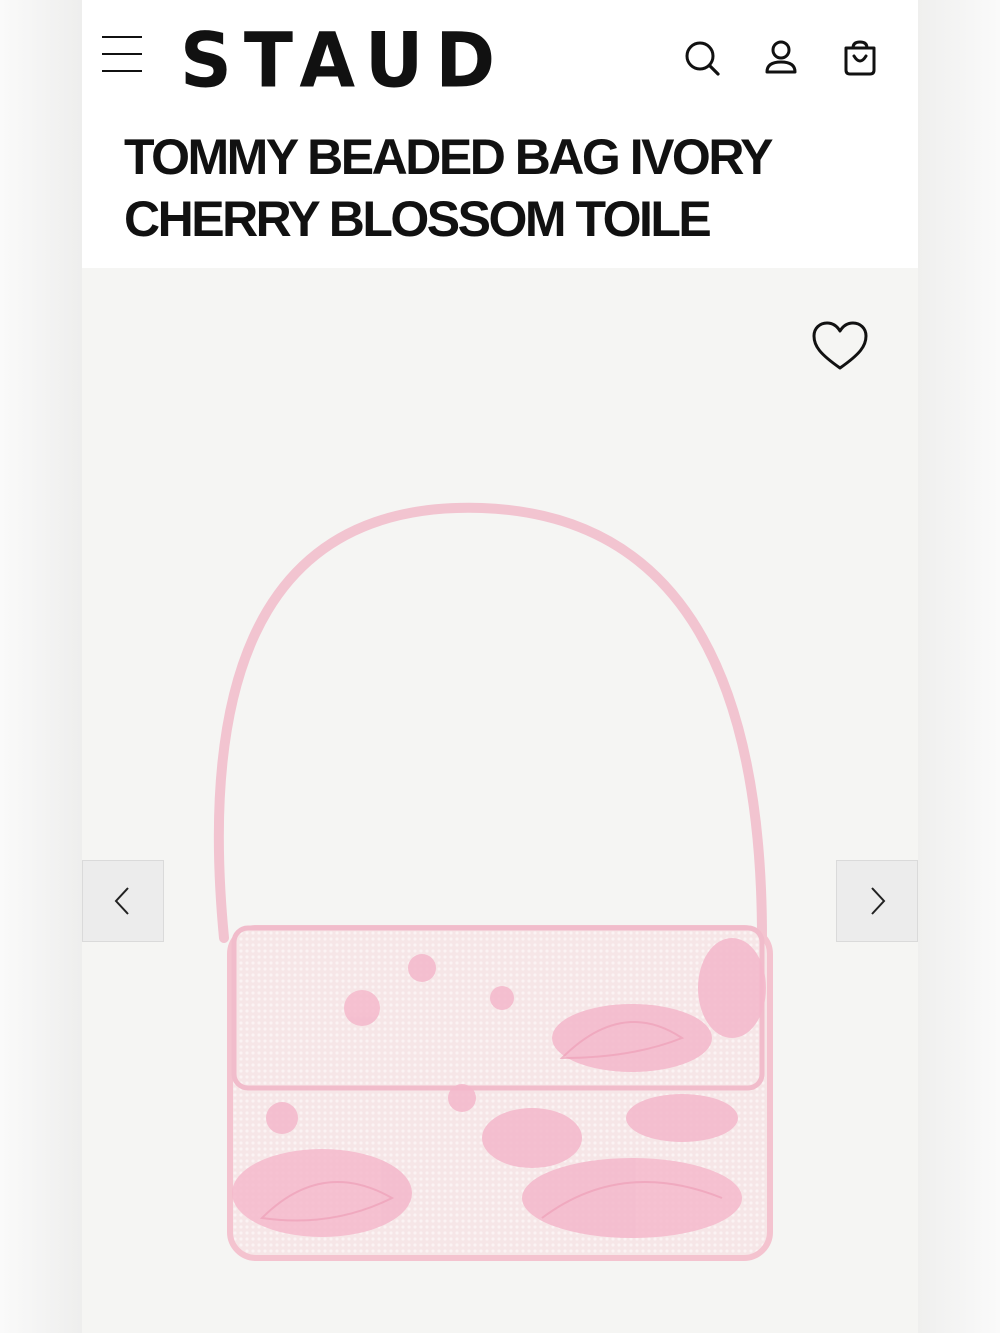 Image resolution: width=1000 pixels, height=1333 pixels. I want to click on prev-image-button, so click(123, 901).